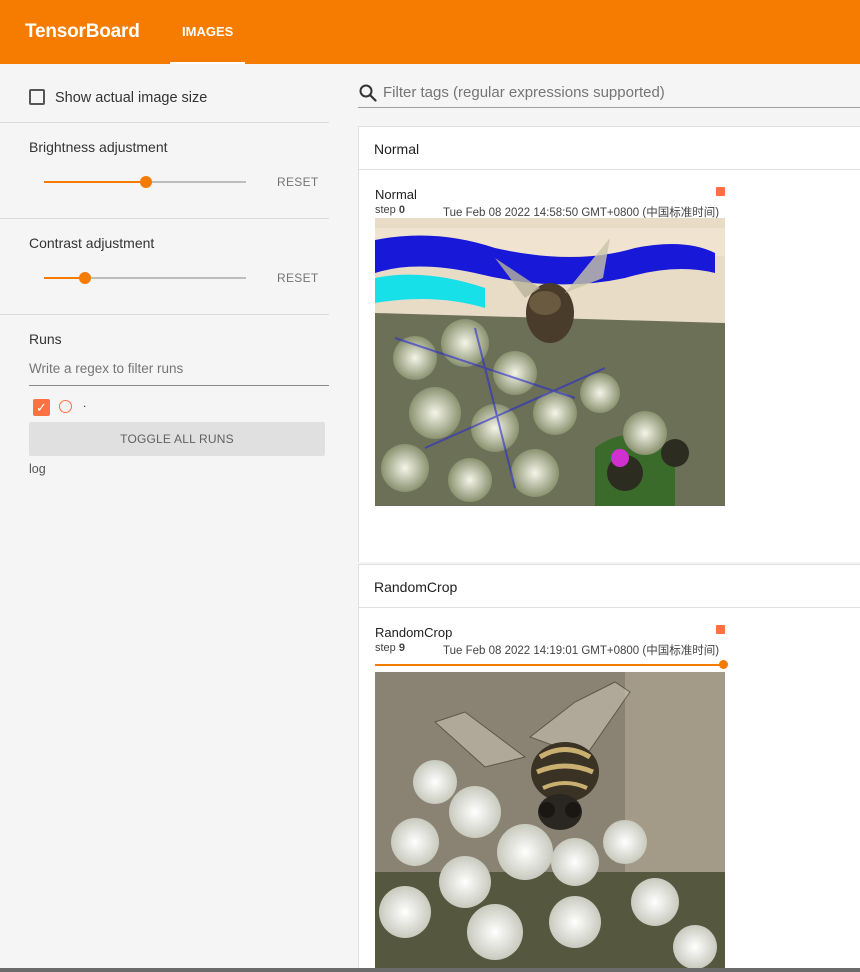  Describe the element at coordinates (95, 182) in the screenshot. I see `brightness-slider-fill` at that location.